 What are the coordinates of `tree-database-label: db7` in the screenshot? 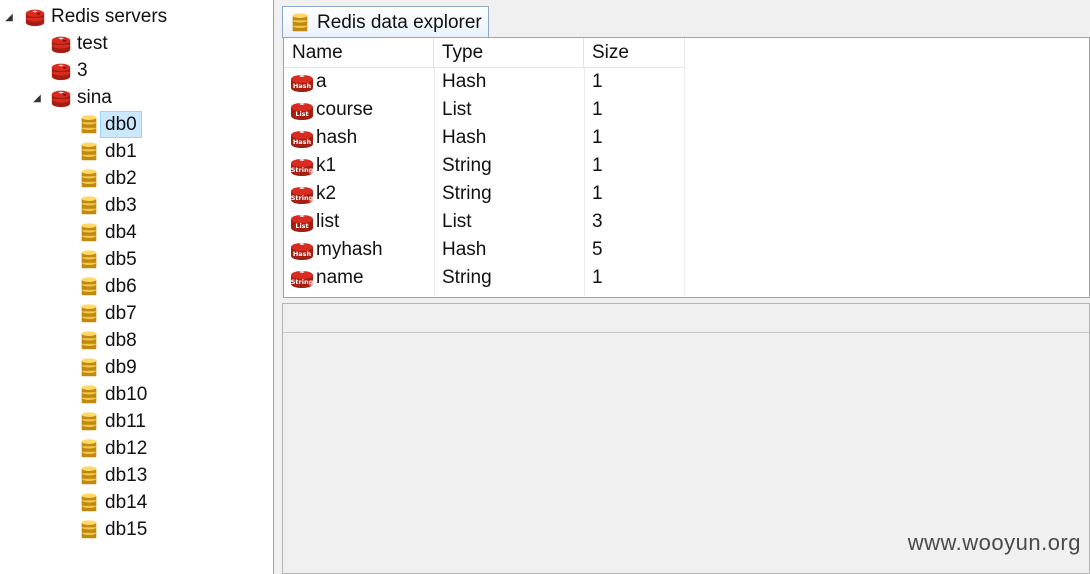 It's located at (121, 313).